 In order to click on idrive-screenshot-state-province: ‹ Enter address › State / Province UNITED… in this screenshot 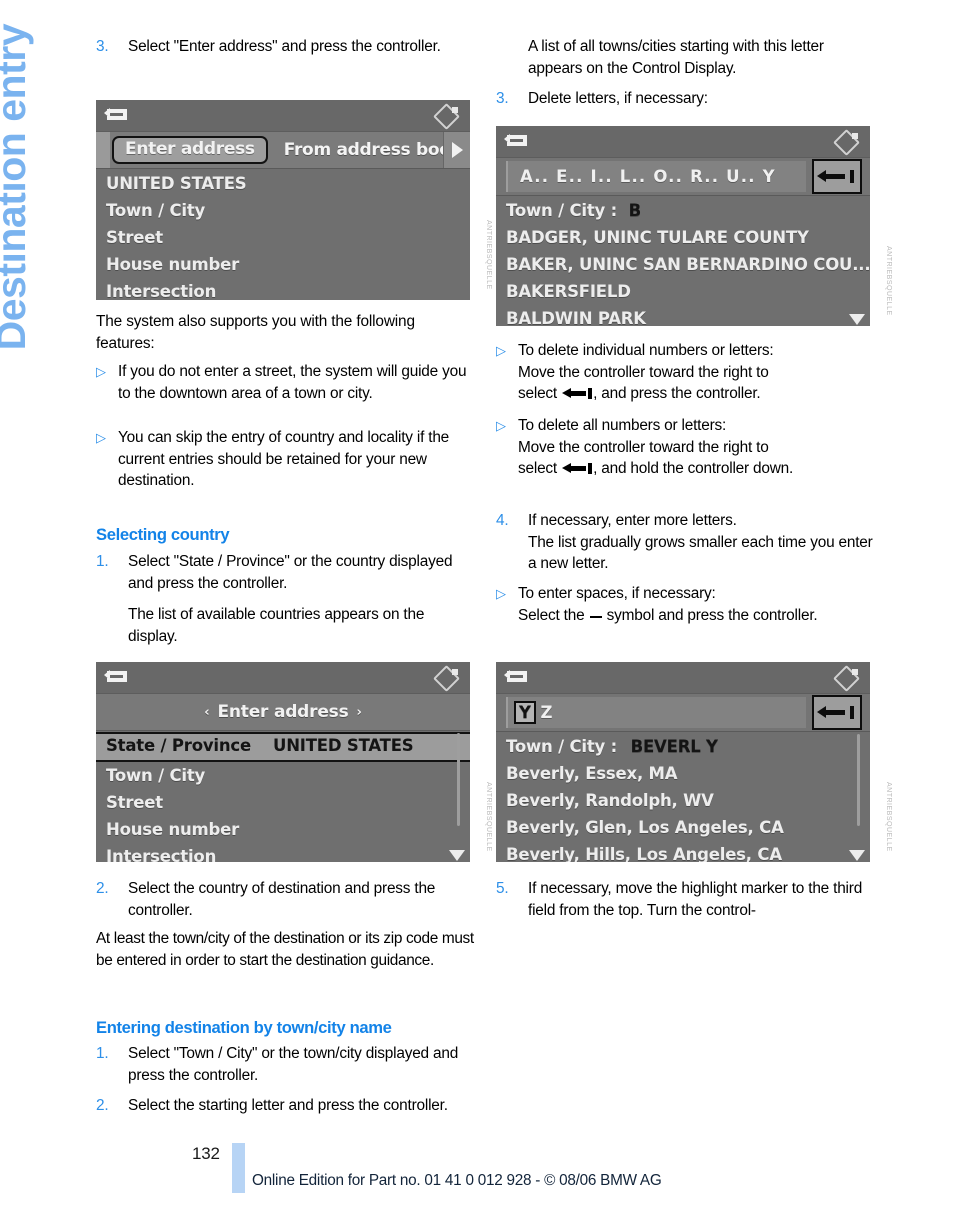, I will do `click(283, 762)`.